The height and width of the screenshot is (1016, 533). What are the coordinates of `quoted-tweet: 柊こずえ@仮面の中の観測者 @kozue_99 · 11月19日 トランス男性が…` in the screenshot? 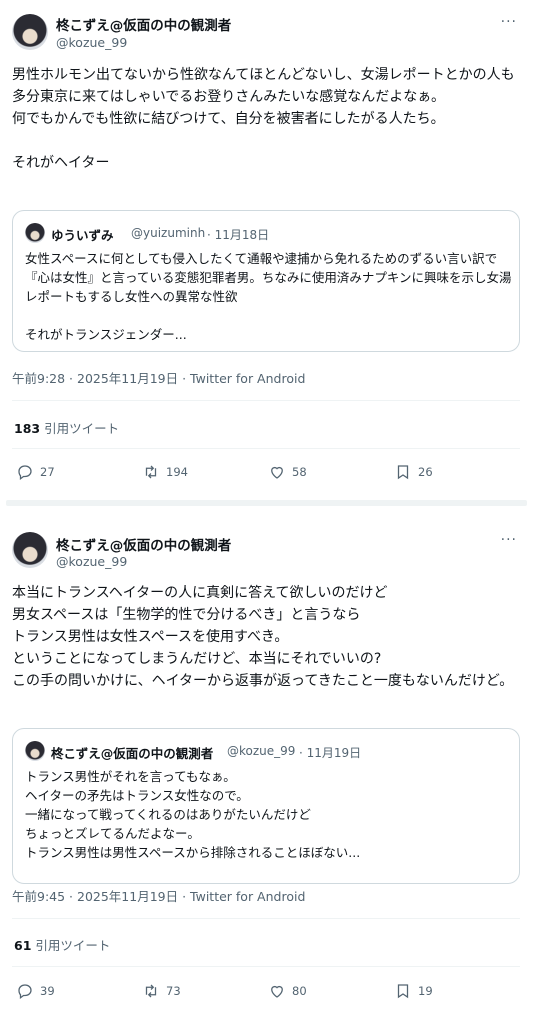 It's located at (266, 806).